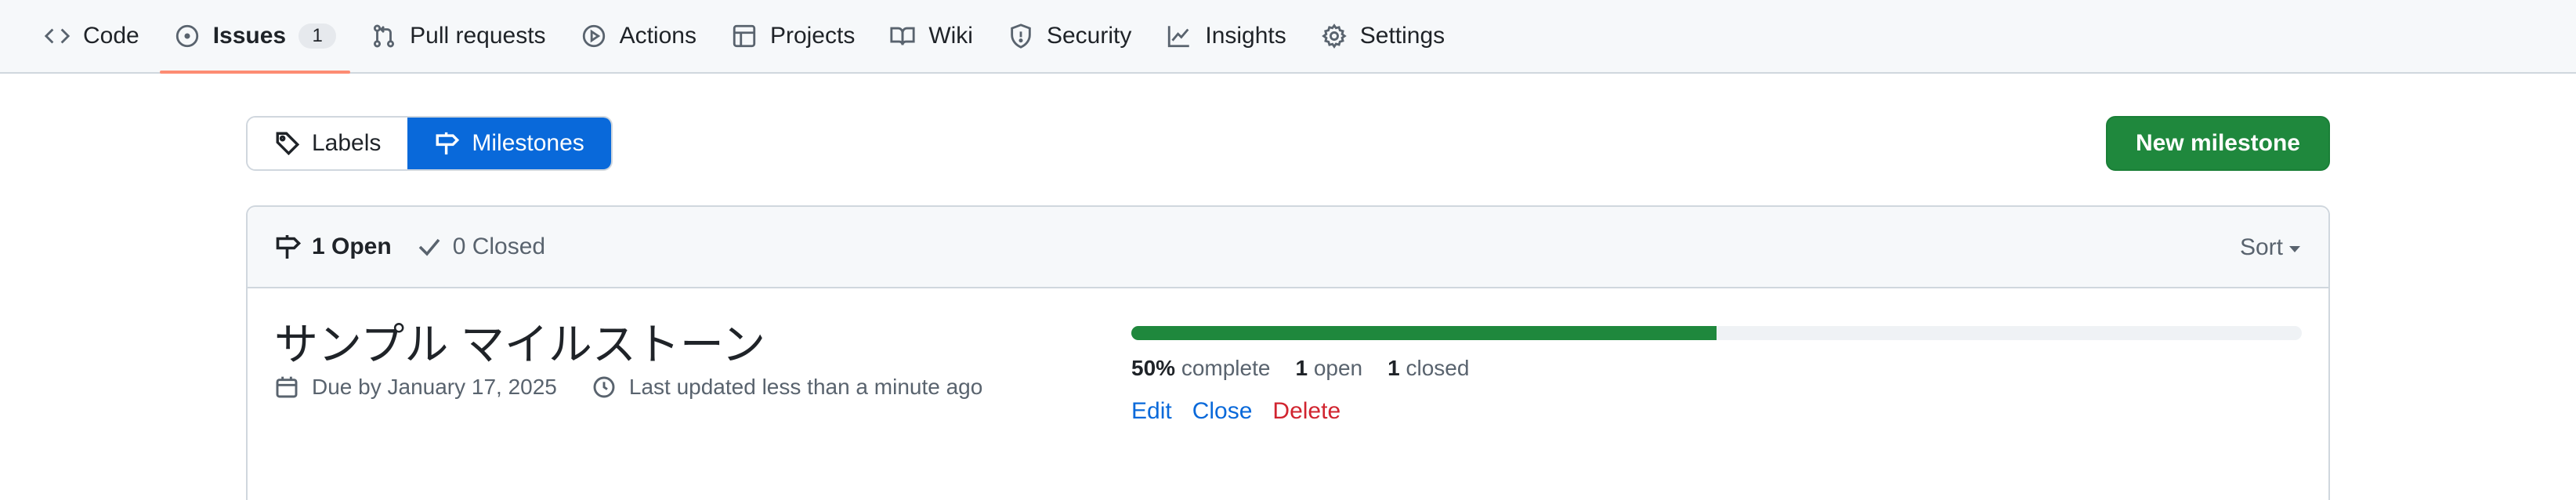 Image resolution: width=2576 pixels, height=500 pixels. Describe the element at coordinates (287, 387) in the screenshot. I see `calendar-icon` at that location.